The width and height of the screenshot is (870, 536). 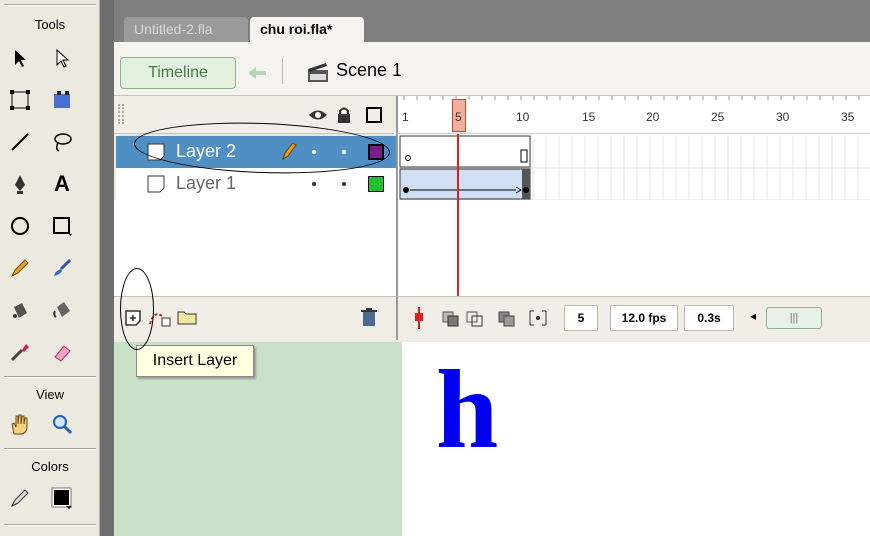 I want to click on layer-list-empty-area, so click(x=255, y=248).